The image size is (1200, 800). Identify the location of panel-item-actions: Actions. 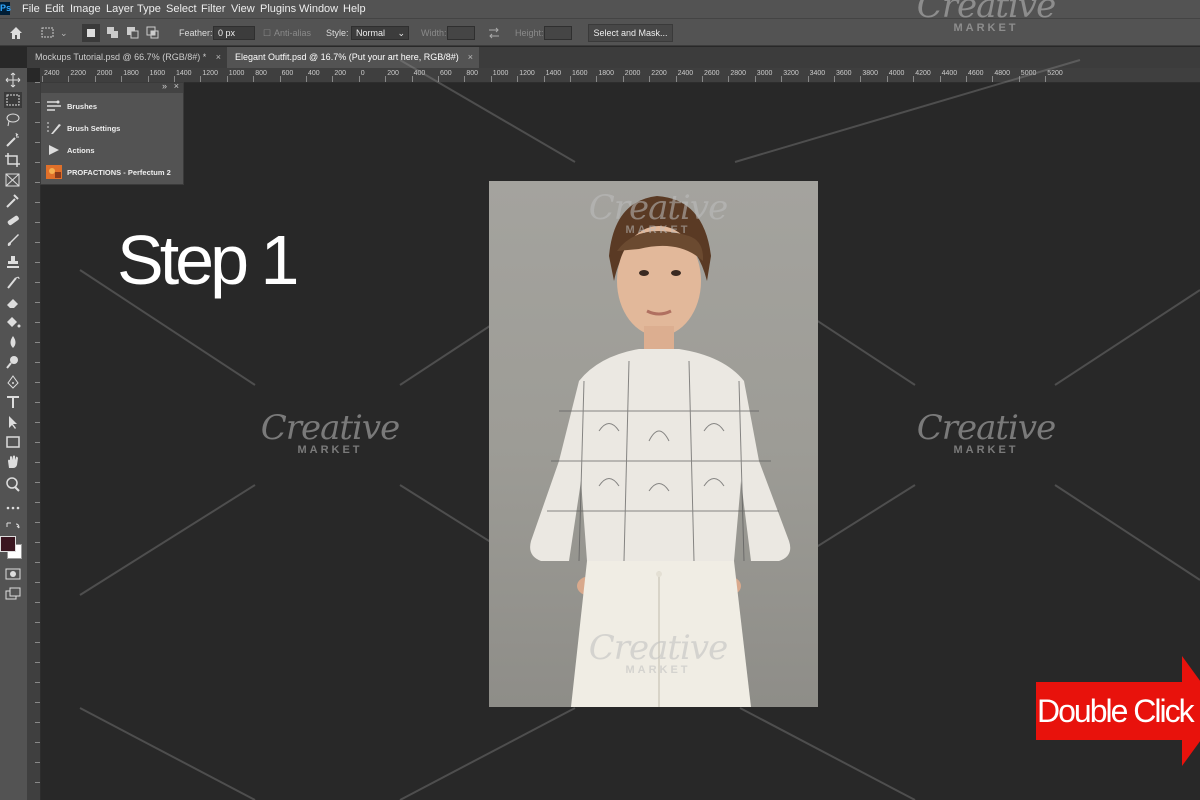
(112, 150).